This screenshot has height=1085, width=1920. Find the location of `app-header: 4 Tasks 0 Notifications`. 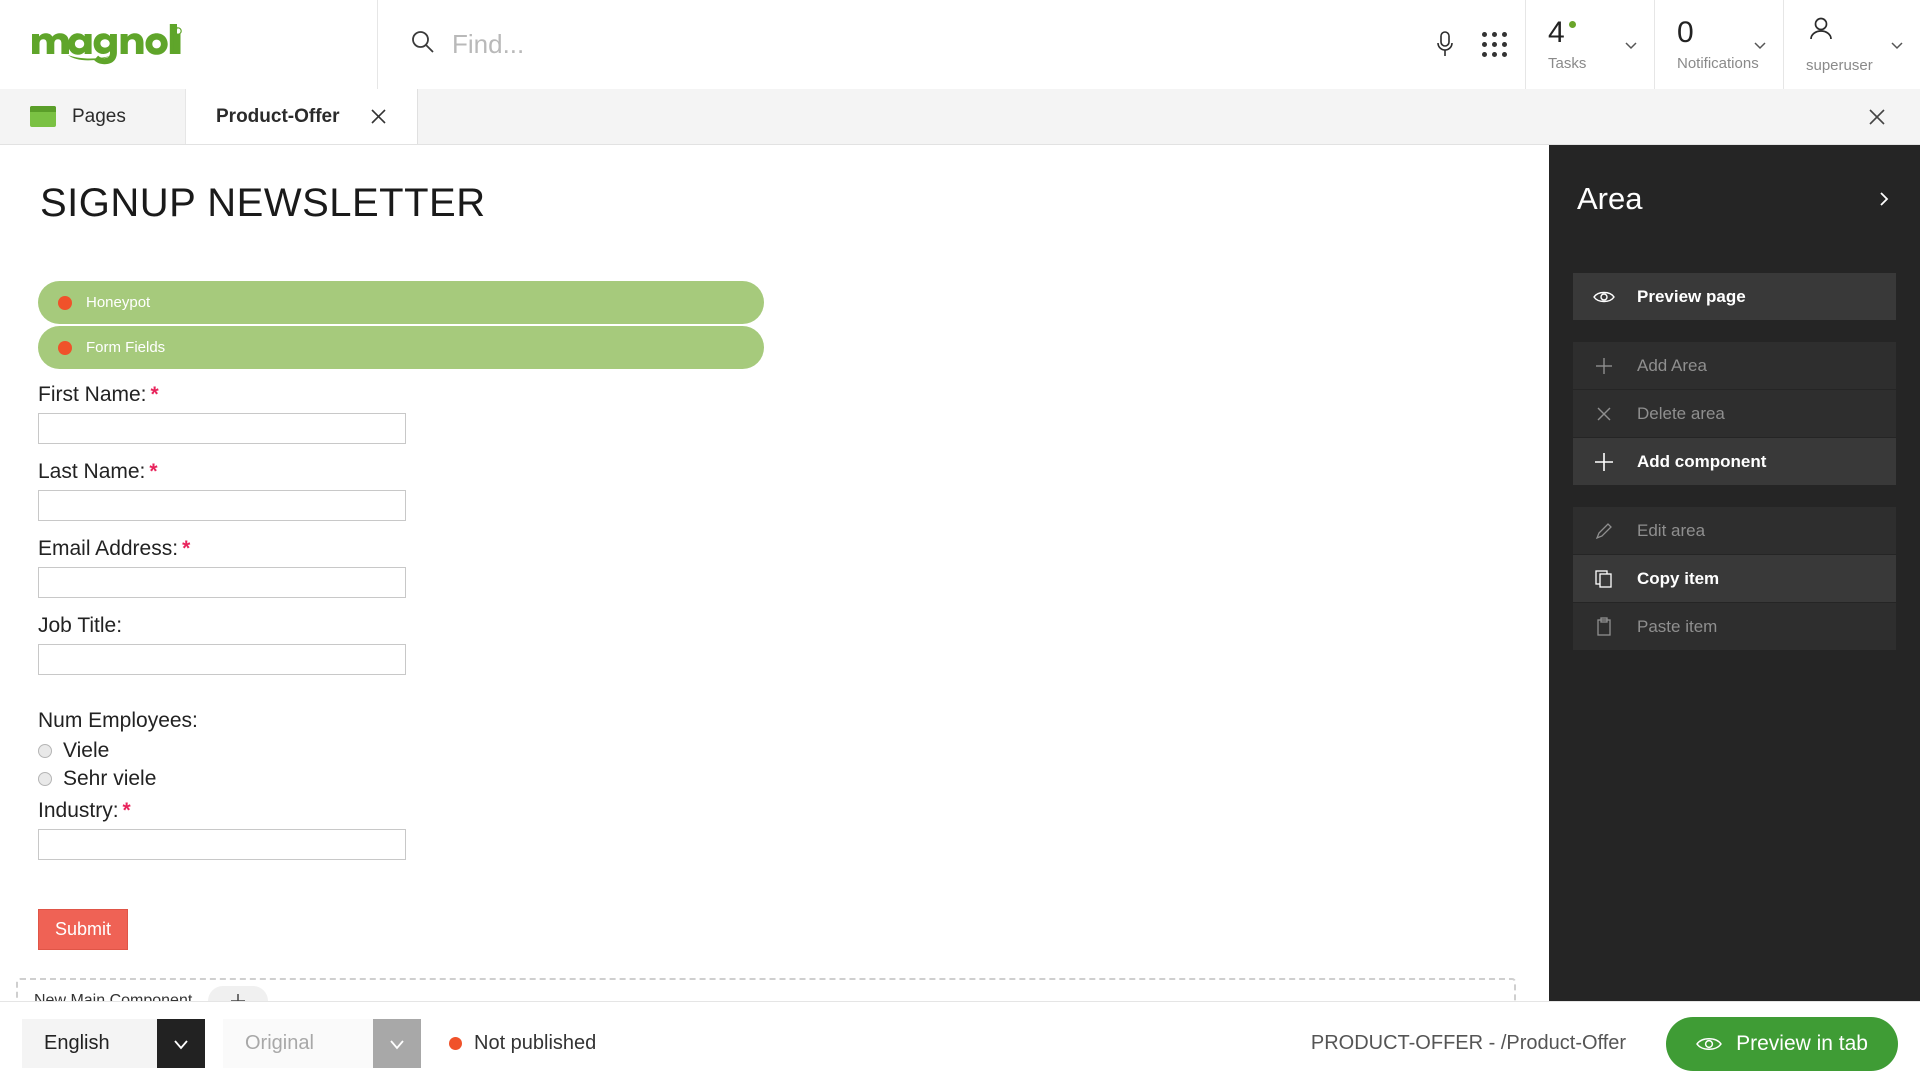

app-header: 4 Tasks 0 Notifications is located at coordinates (960, 44).